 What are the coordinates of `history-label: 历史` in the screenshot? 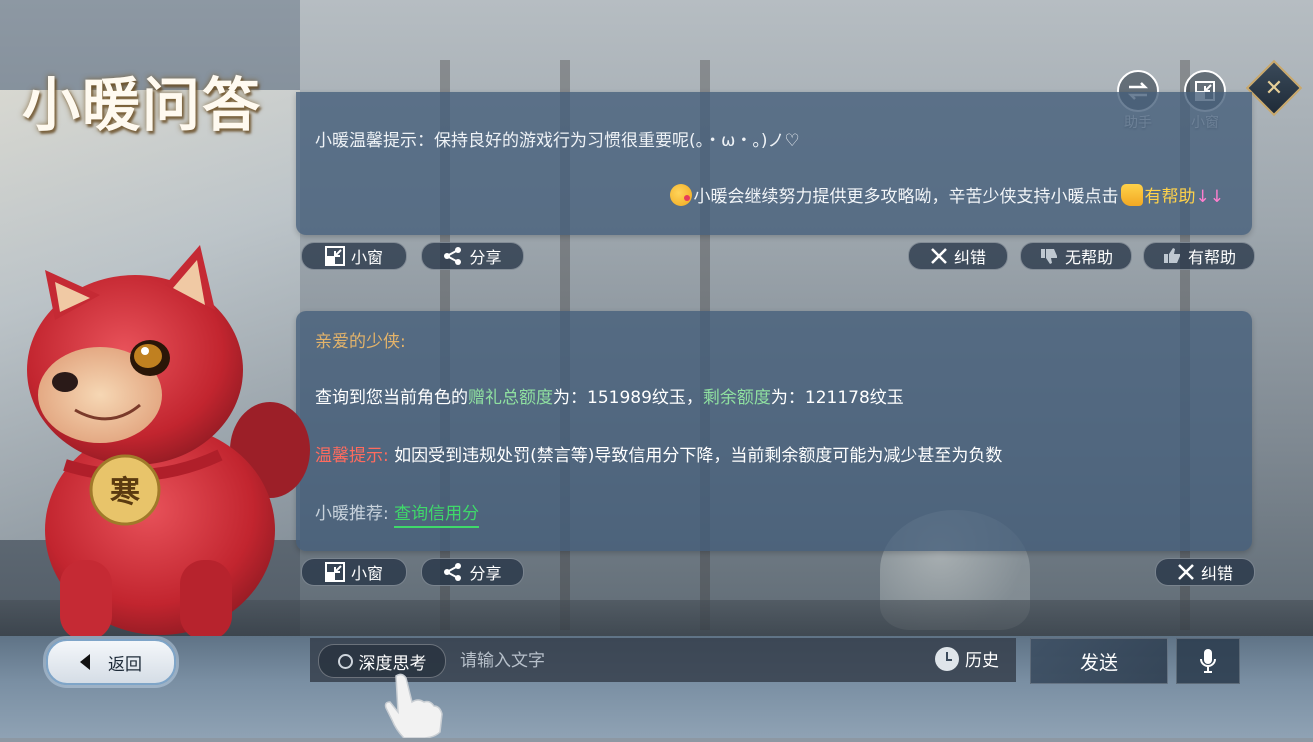 It's located at (982, 661).